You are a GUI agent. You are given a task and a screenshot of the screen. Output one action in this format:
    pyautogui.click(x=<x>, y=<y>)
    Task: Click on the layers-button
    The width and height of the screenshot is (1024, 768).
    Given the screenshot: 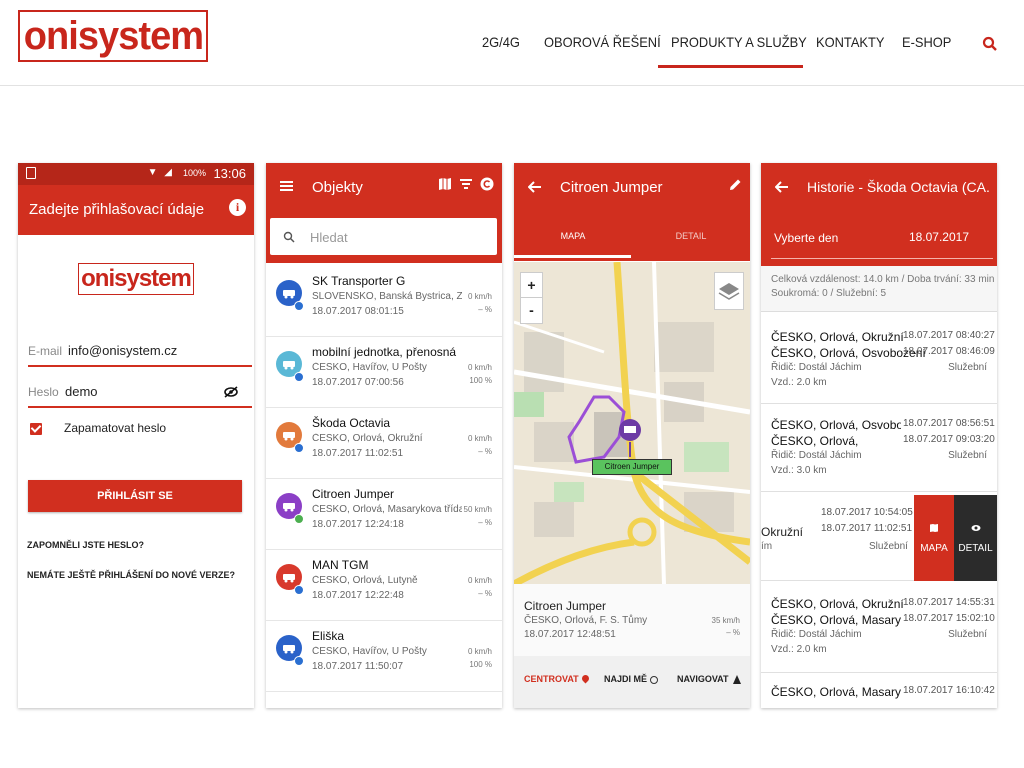 What is the action you would take?
    pyautogui.click(x=729, y=291)
    